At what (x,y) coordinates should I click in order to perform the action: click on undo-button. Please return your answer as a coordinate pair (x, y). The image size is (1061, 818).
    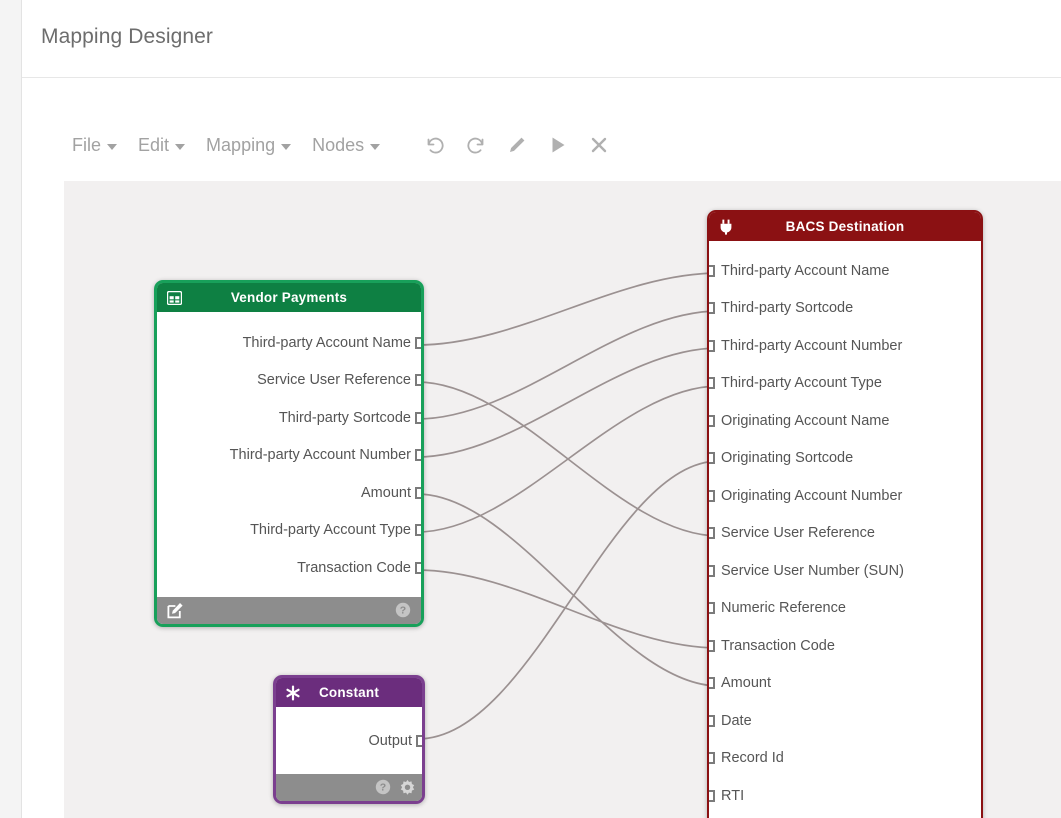
    Looking at the image, I should click on (435, 145).